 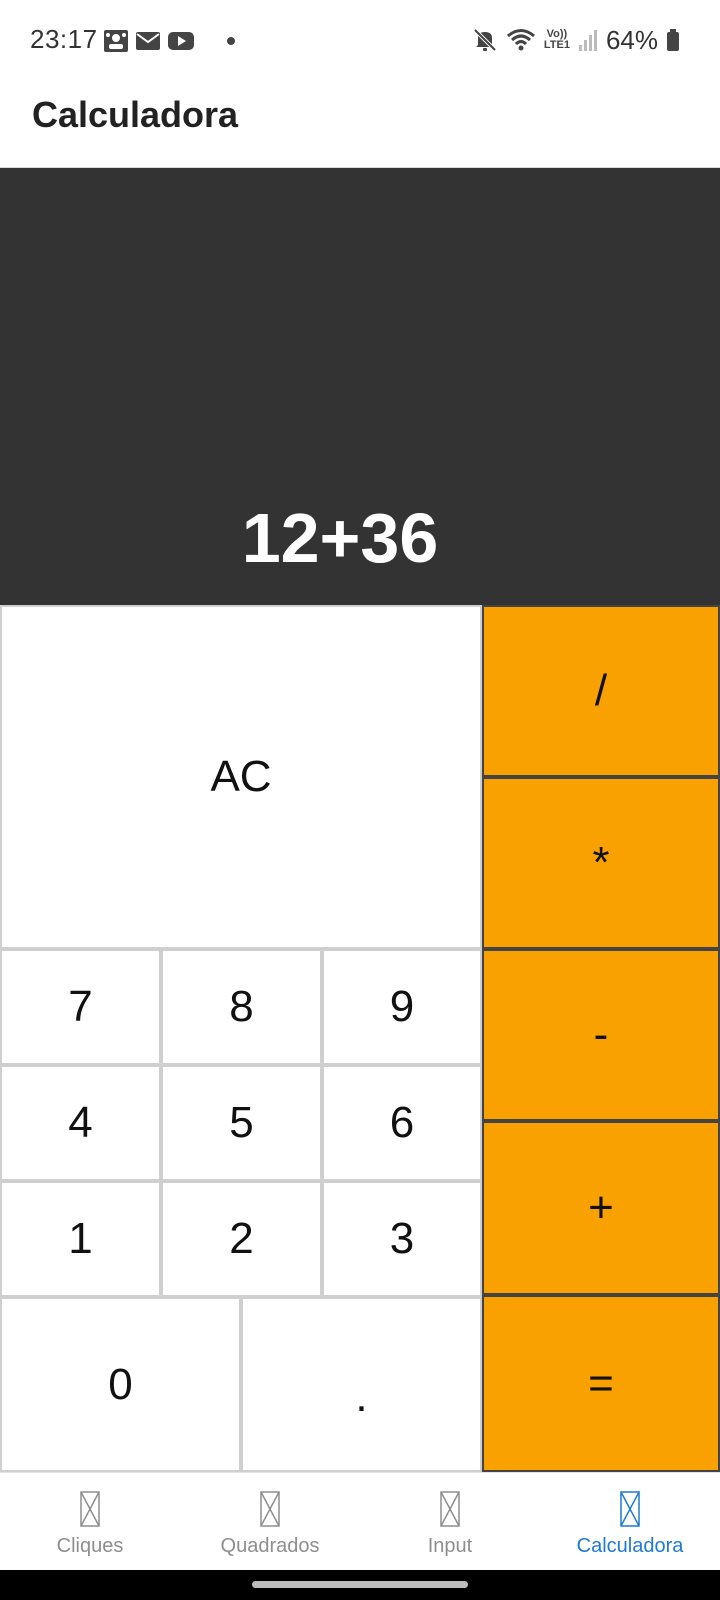 I want to click on digit-2-button: 2, so click(x=241, y=1239).